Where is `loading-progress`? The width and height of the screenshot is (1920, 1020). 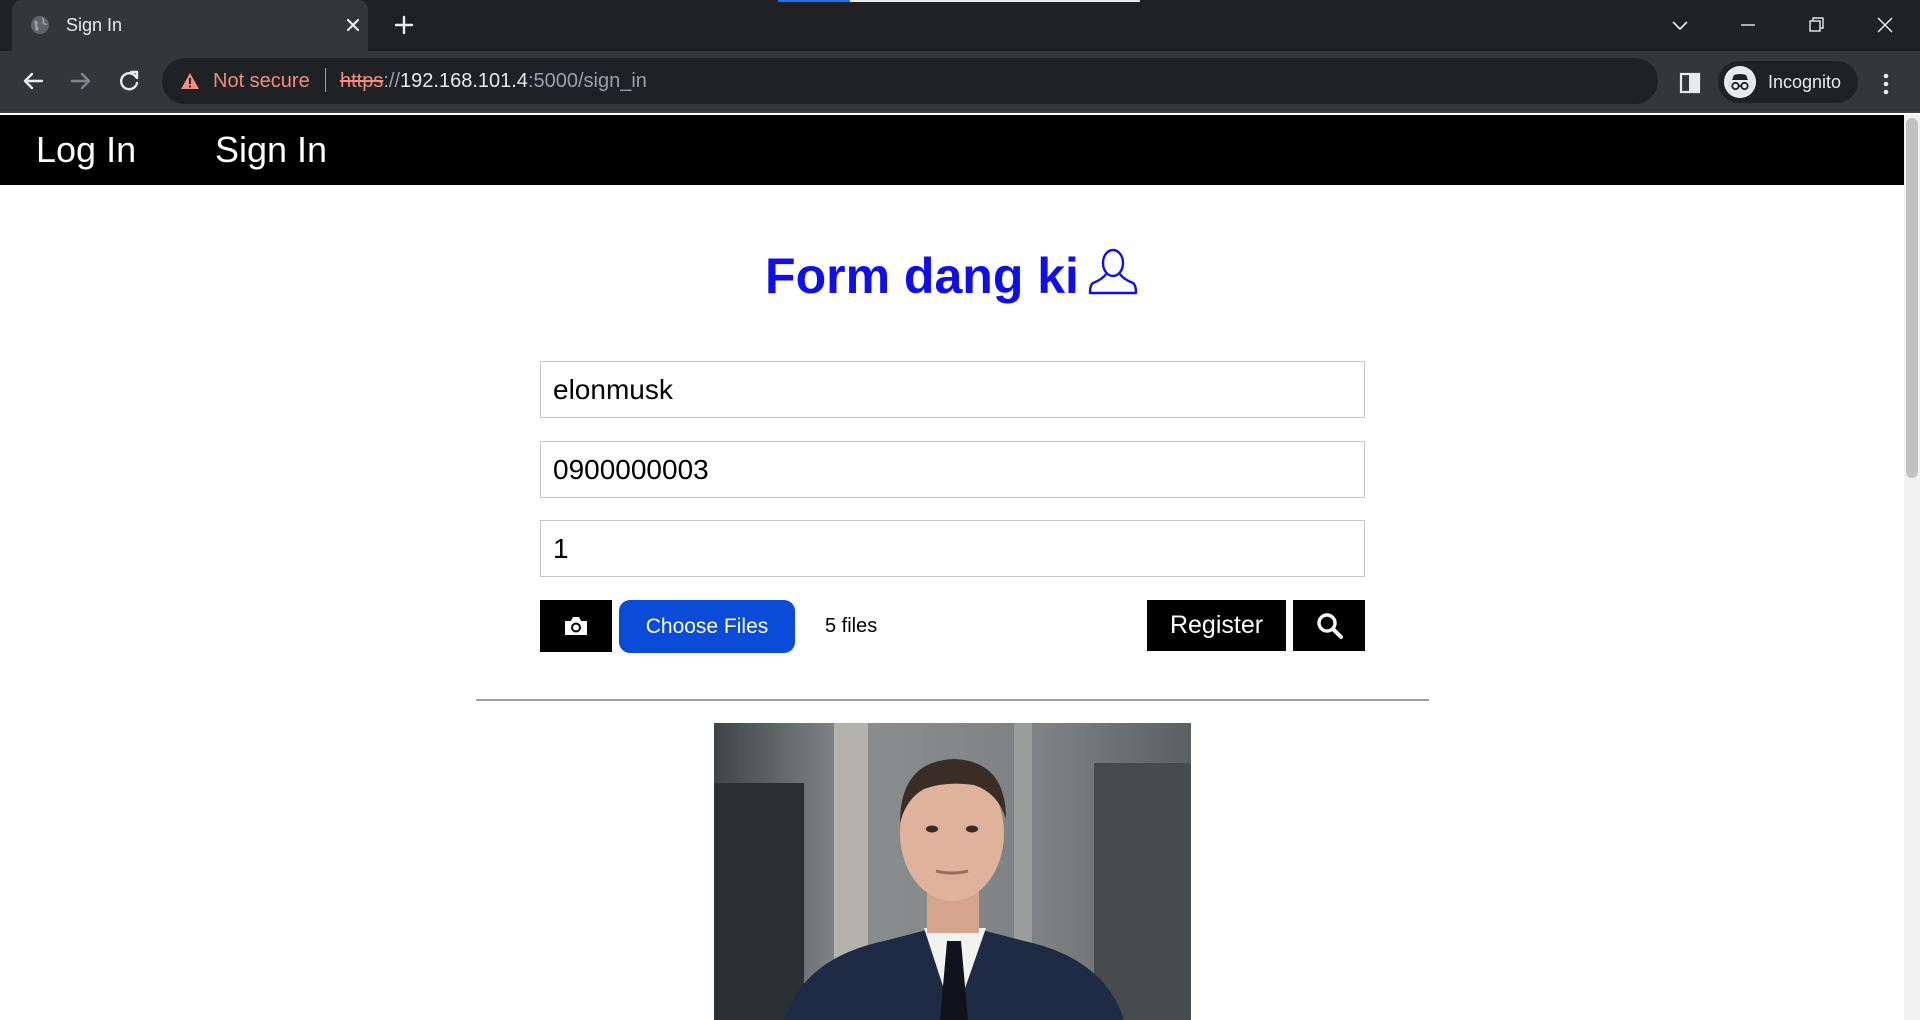 loading-progress is located at coordinates (814, 1).